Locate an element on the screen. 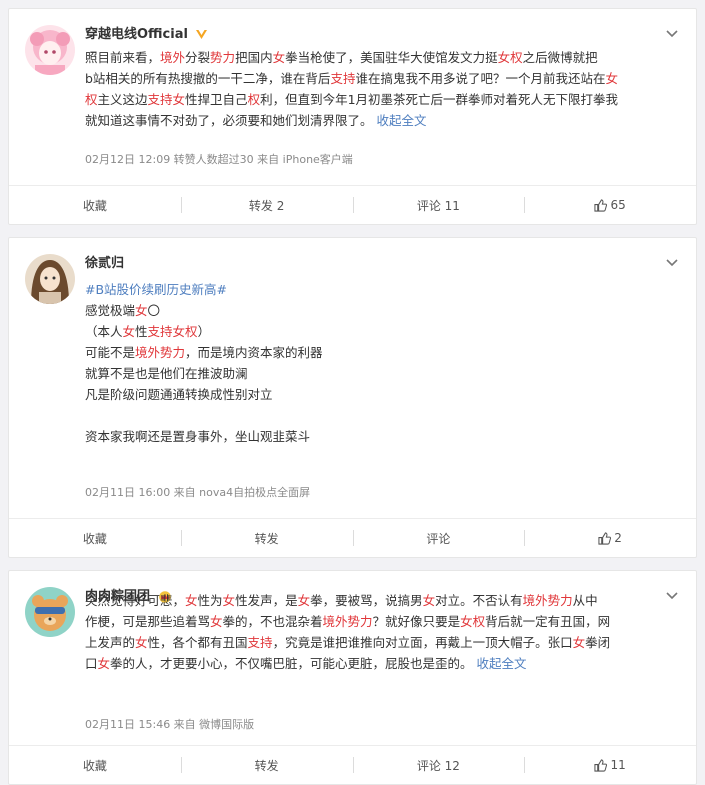 This screenshot has height=785, width=705. content-text: b站相关的所有热搜撤的一干二净，谁在背后 is located at coordinates (208, 78).